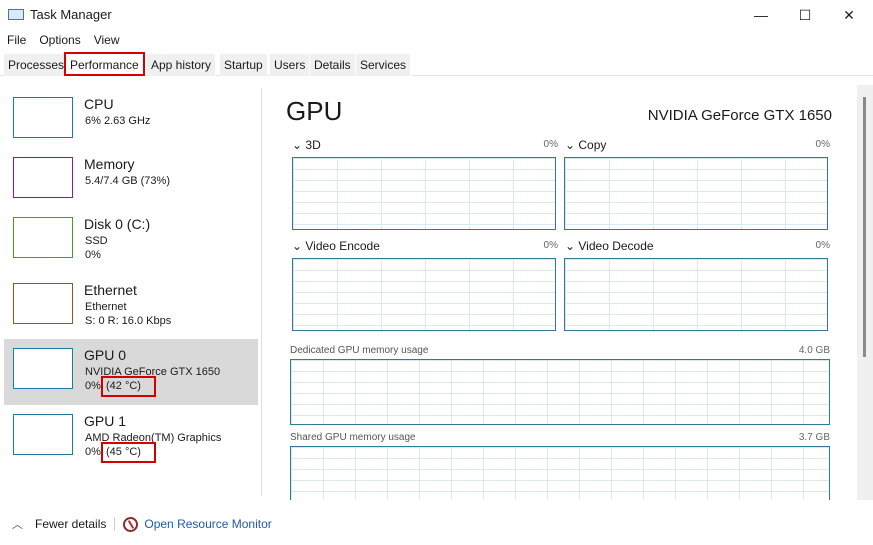 This screenshot has width=873, height=545. Describe the element at coordinates (864, 227) in the screenshot. I see `scrollbar-thumb` at that location.